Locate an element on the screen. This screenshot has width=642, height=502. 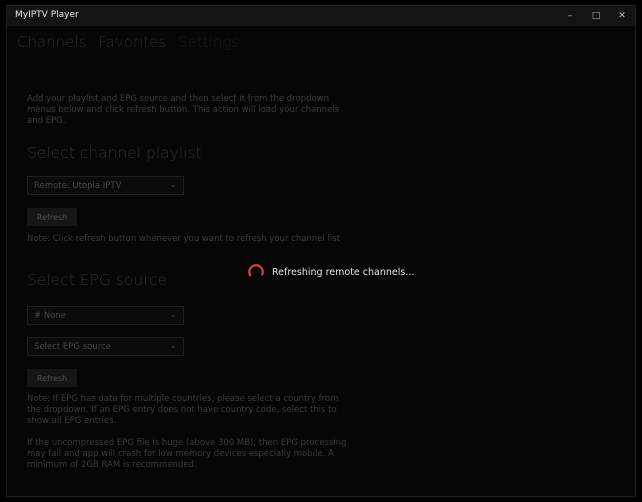
window-title: MyIPTV Player is located at coordinates (47, 15).